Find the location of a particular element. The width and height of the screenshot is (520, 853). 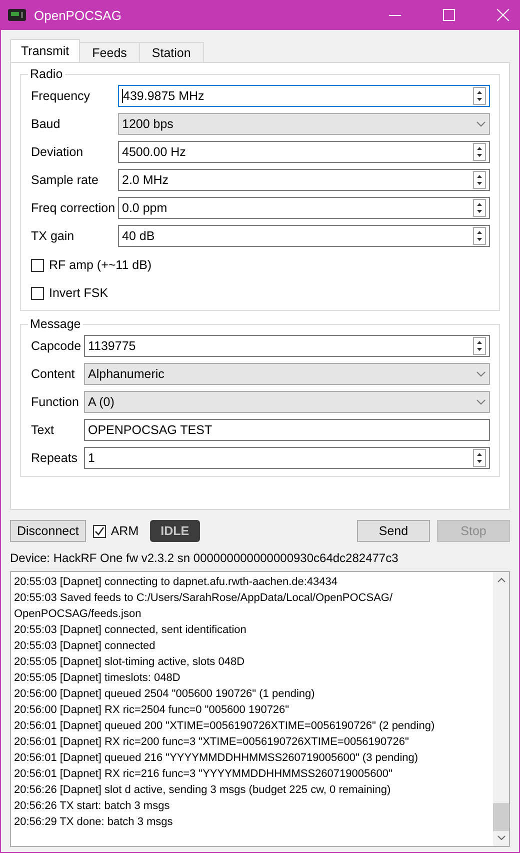

scroll-up-icon is located at coordinates (501, 580).